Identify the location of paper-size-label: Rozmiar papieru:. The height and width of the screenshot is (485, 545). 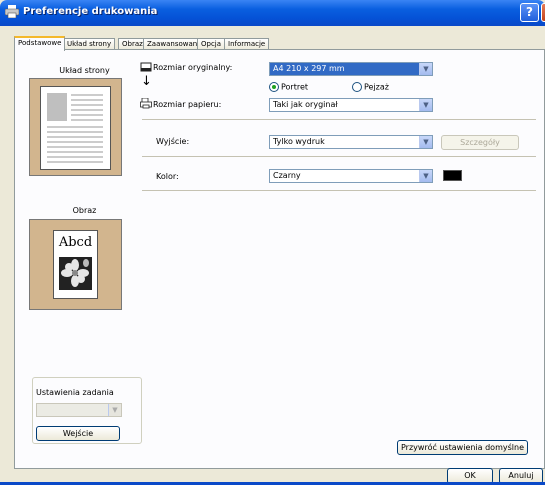
(187, 104).